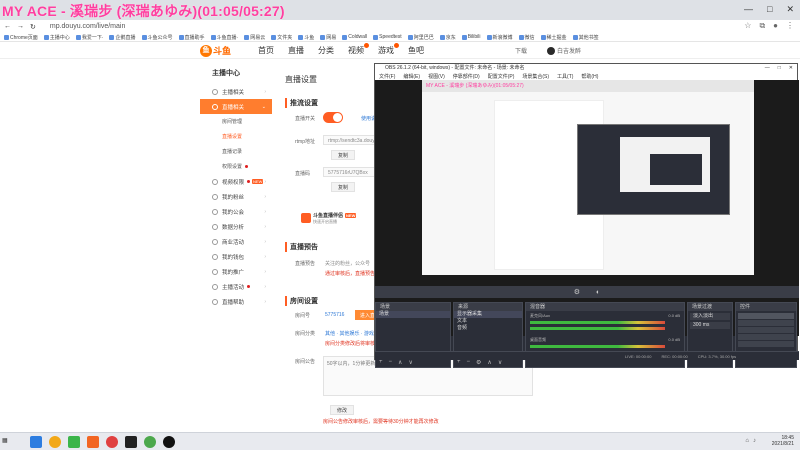 The width and height of the screenshot is (800, 450). What do you see at coordinates (387, 37) in the screenshot?
I see `bookmark-item: Speedtest` at bounding box center [387, 37].